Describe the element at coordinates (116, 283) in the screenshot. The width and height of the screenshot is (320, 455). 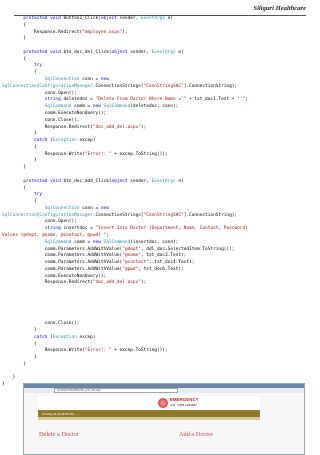
I see `code-token: "doc_add_del.aspx"` at that location.